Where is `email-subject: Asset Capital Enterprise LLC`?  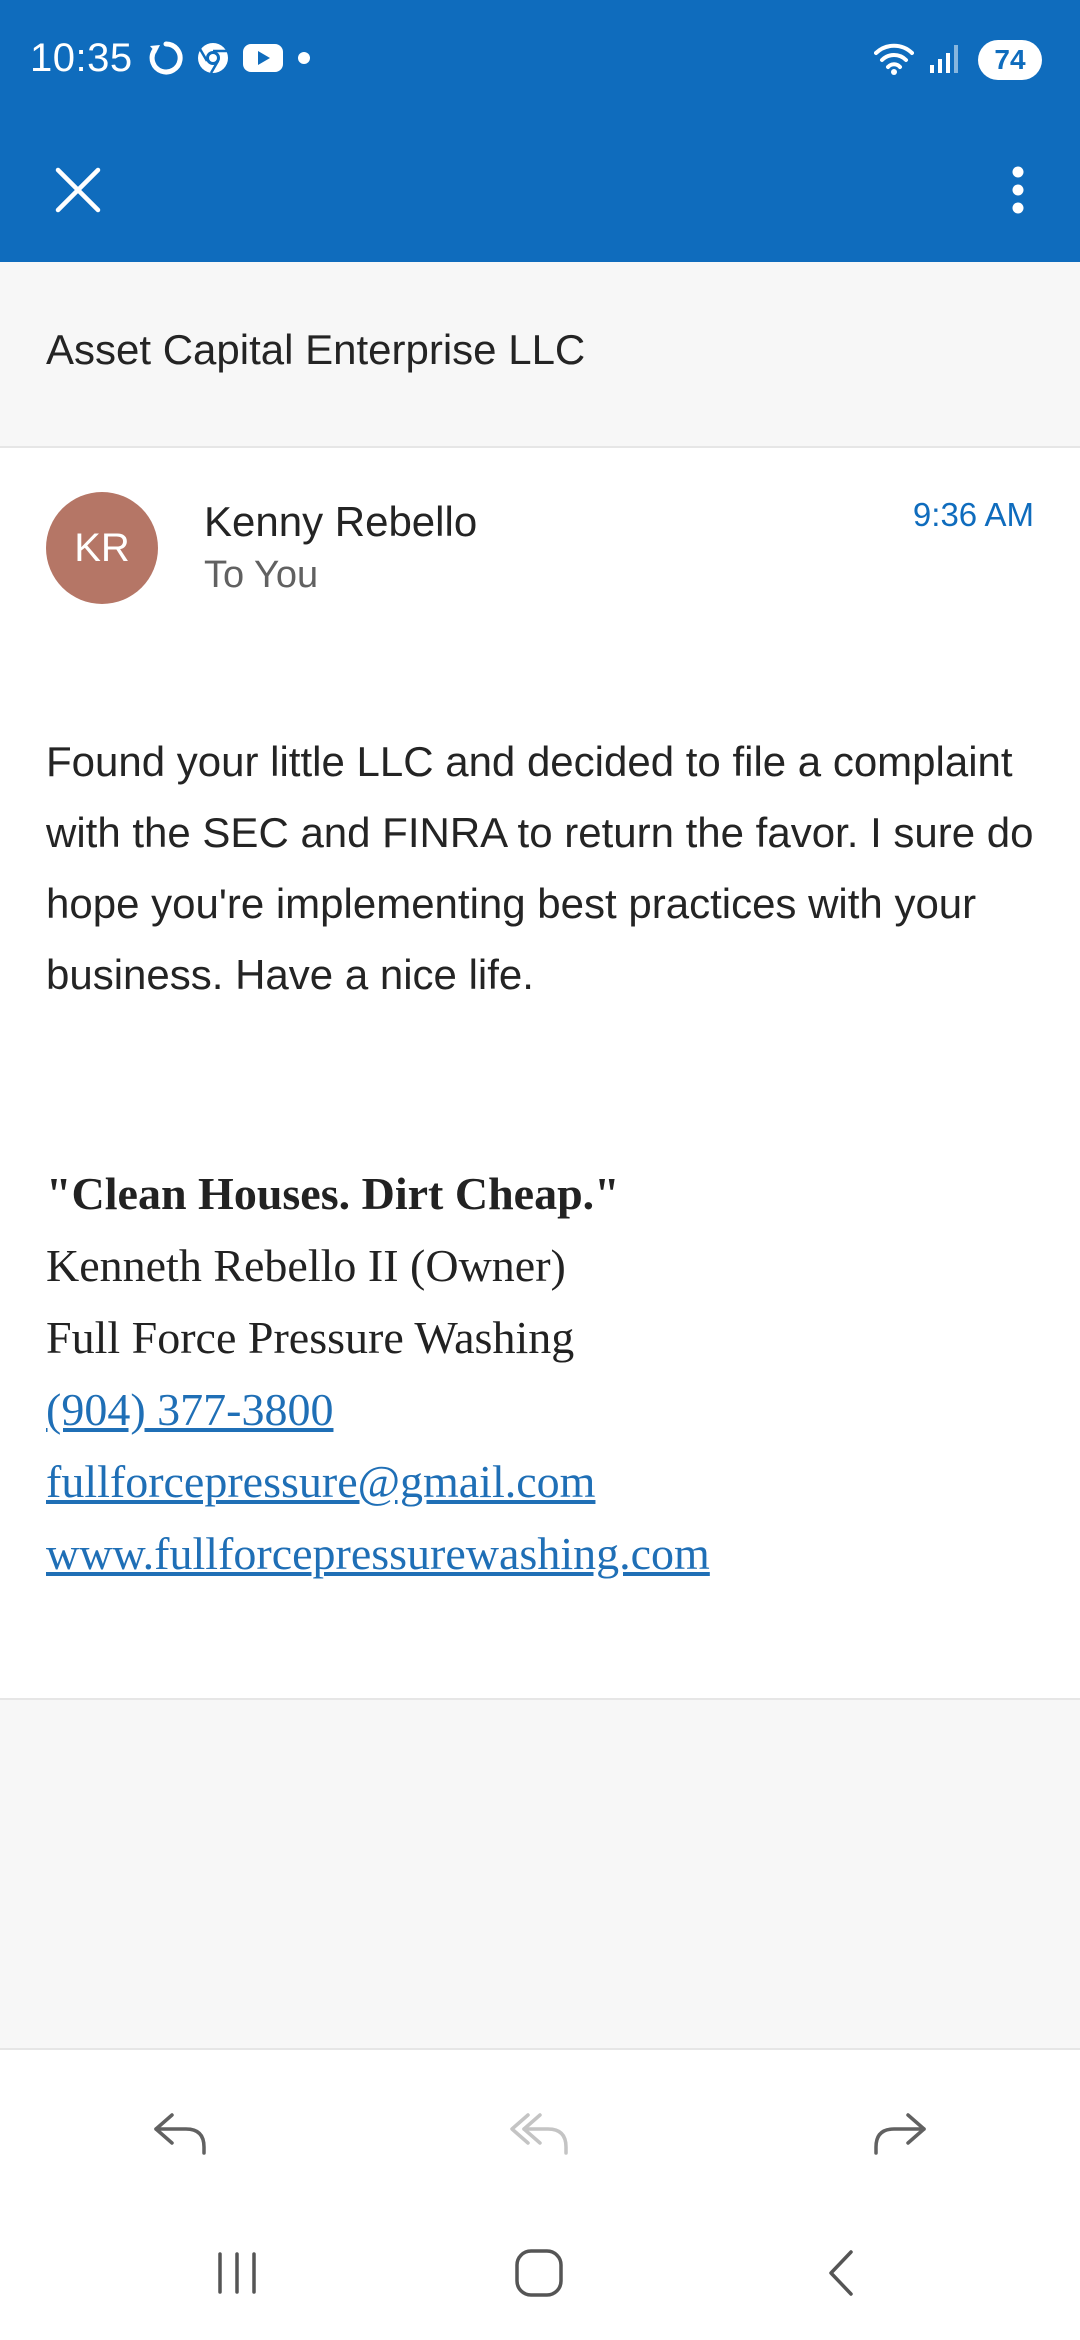 email-subject: Asset Capital Enterprise LLC is located at coordinates (316, 349).